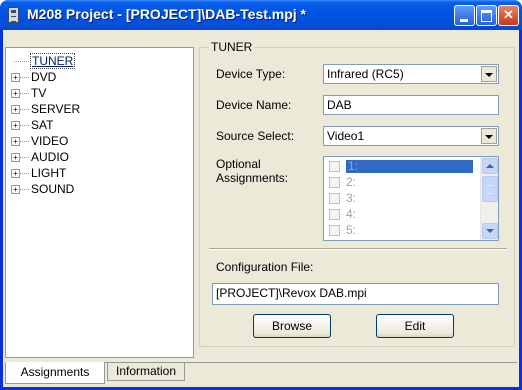  Describe the element at coordinates (238, 164) in the screenshot. I see `optional-label-line1: Optional` at that location.